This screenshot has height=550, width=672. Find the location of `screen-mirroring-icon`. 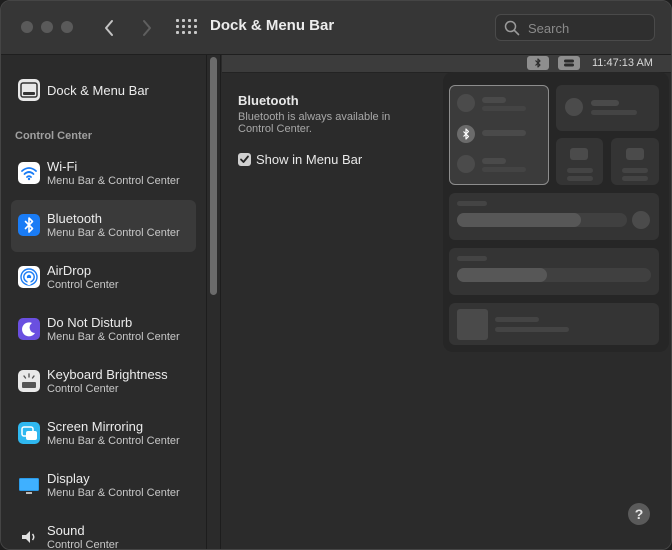

screen-mirroring-icon is located at coordinates (29, 433).